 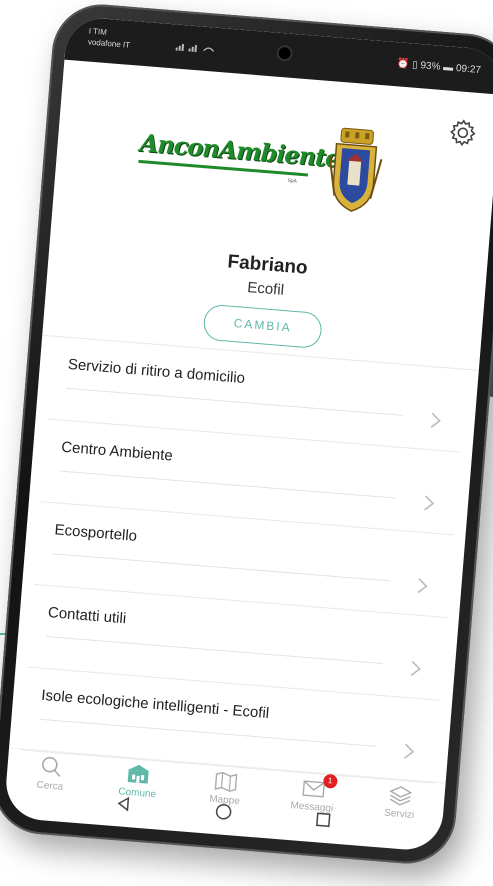 I want to click on menu-item-label: Centro Ambiente, so click(x=117, y=451).